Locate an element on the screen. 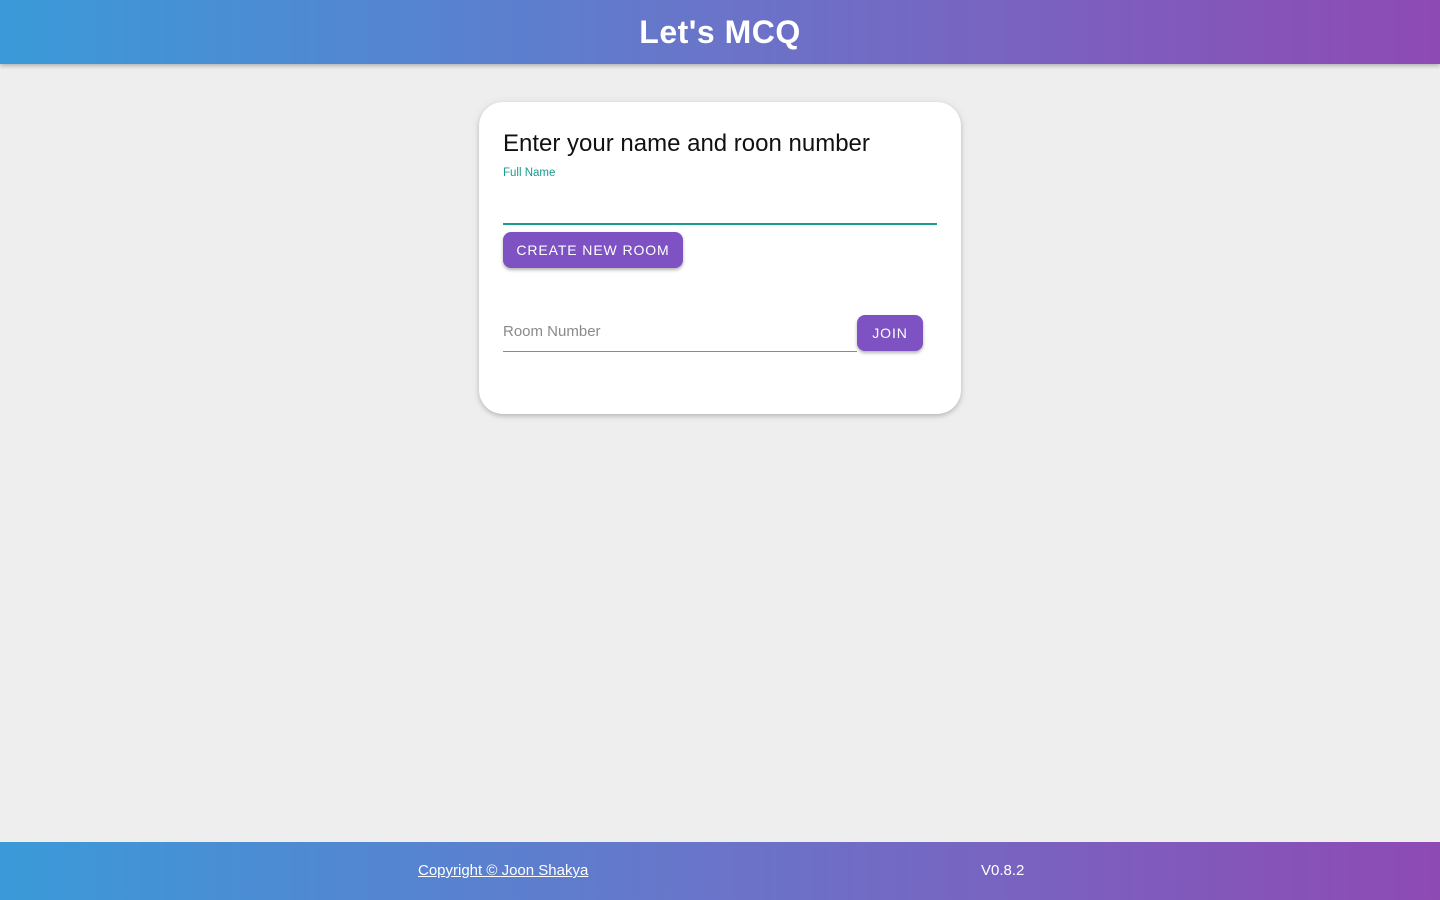 The image size is (1440, 900). join-button: JOIN is located at coordinates (890, 333).